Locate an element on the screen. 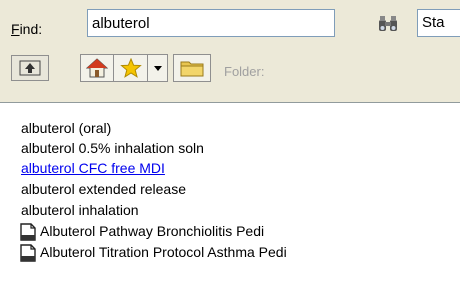 This screenshot has height=306, width=460. folder-icon is located at coordinates (192, 69).